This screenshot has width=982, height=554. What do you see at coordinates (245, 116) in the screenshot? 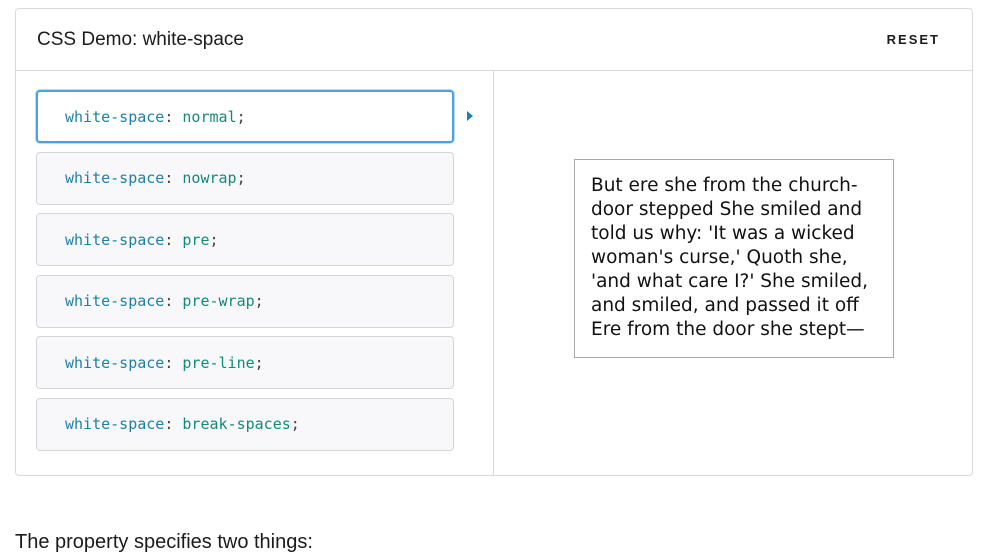
I see `choice-normal: white-space: normal;` at bounding box center [245, 116].